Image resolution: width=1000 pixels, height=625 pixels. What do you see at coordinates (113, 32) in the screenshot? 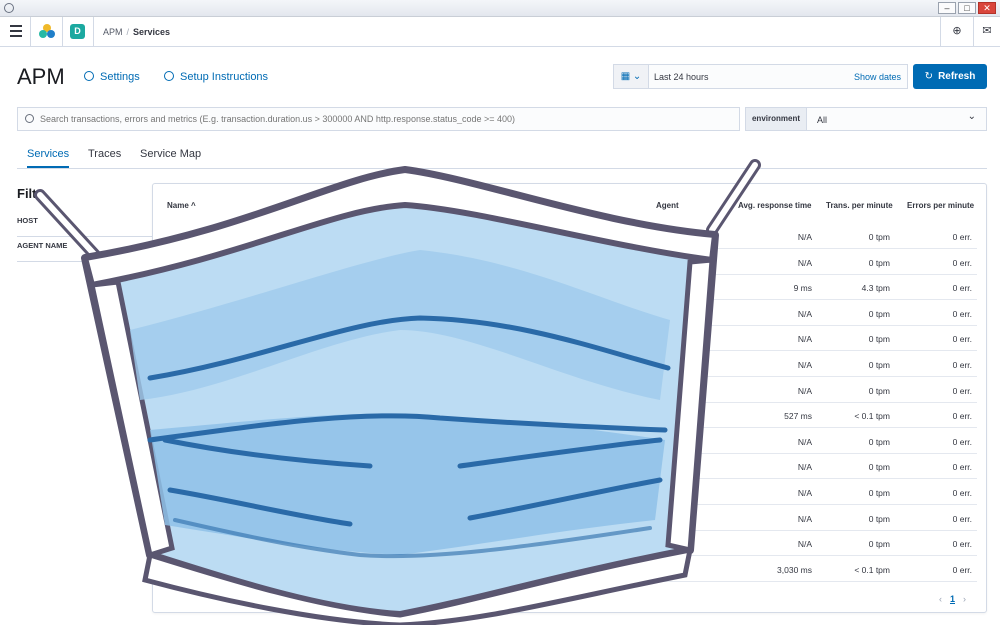
I see `breadcrumb-apm: APM` at bounding box center [113, 32].